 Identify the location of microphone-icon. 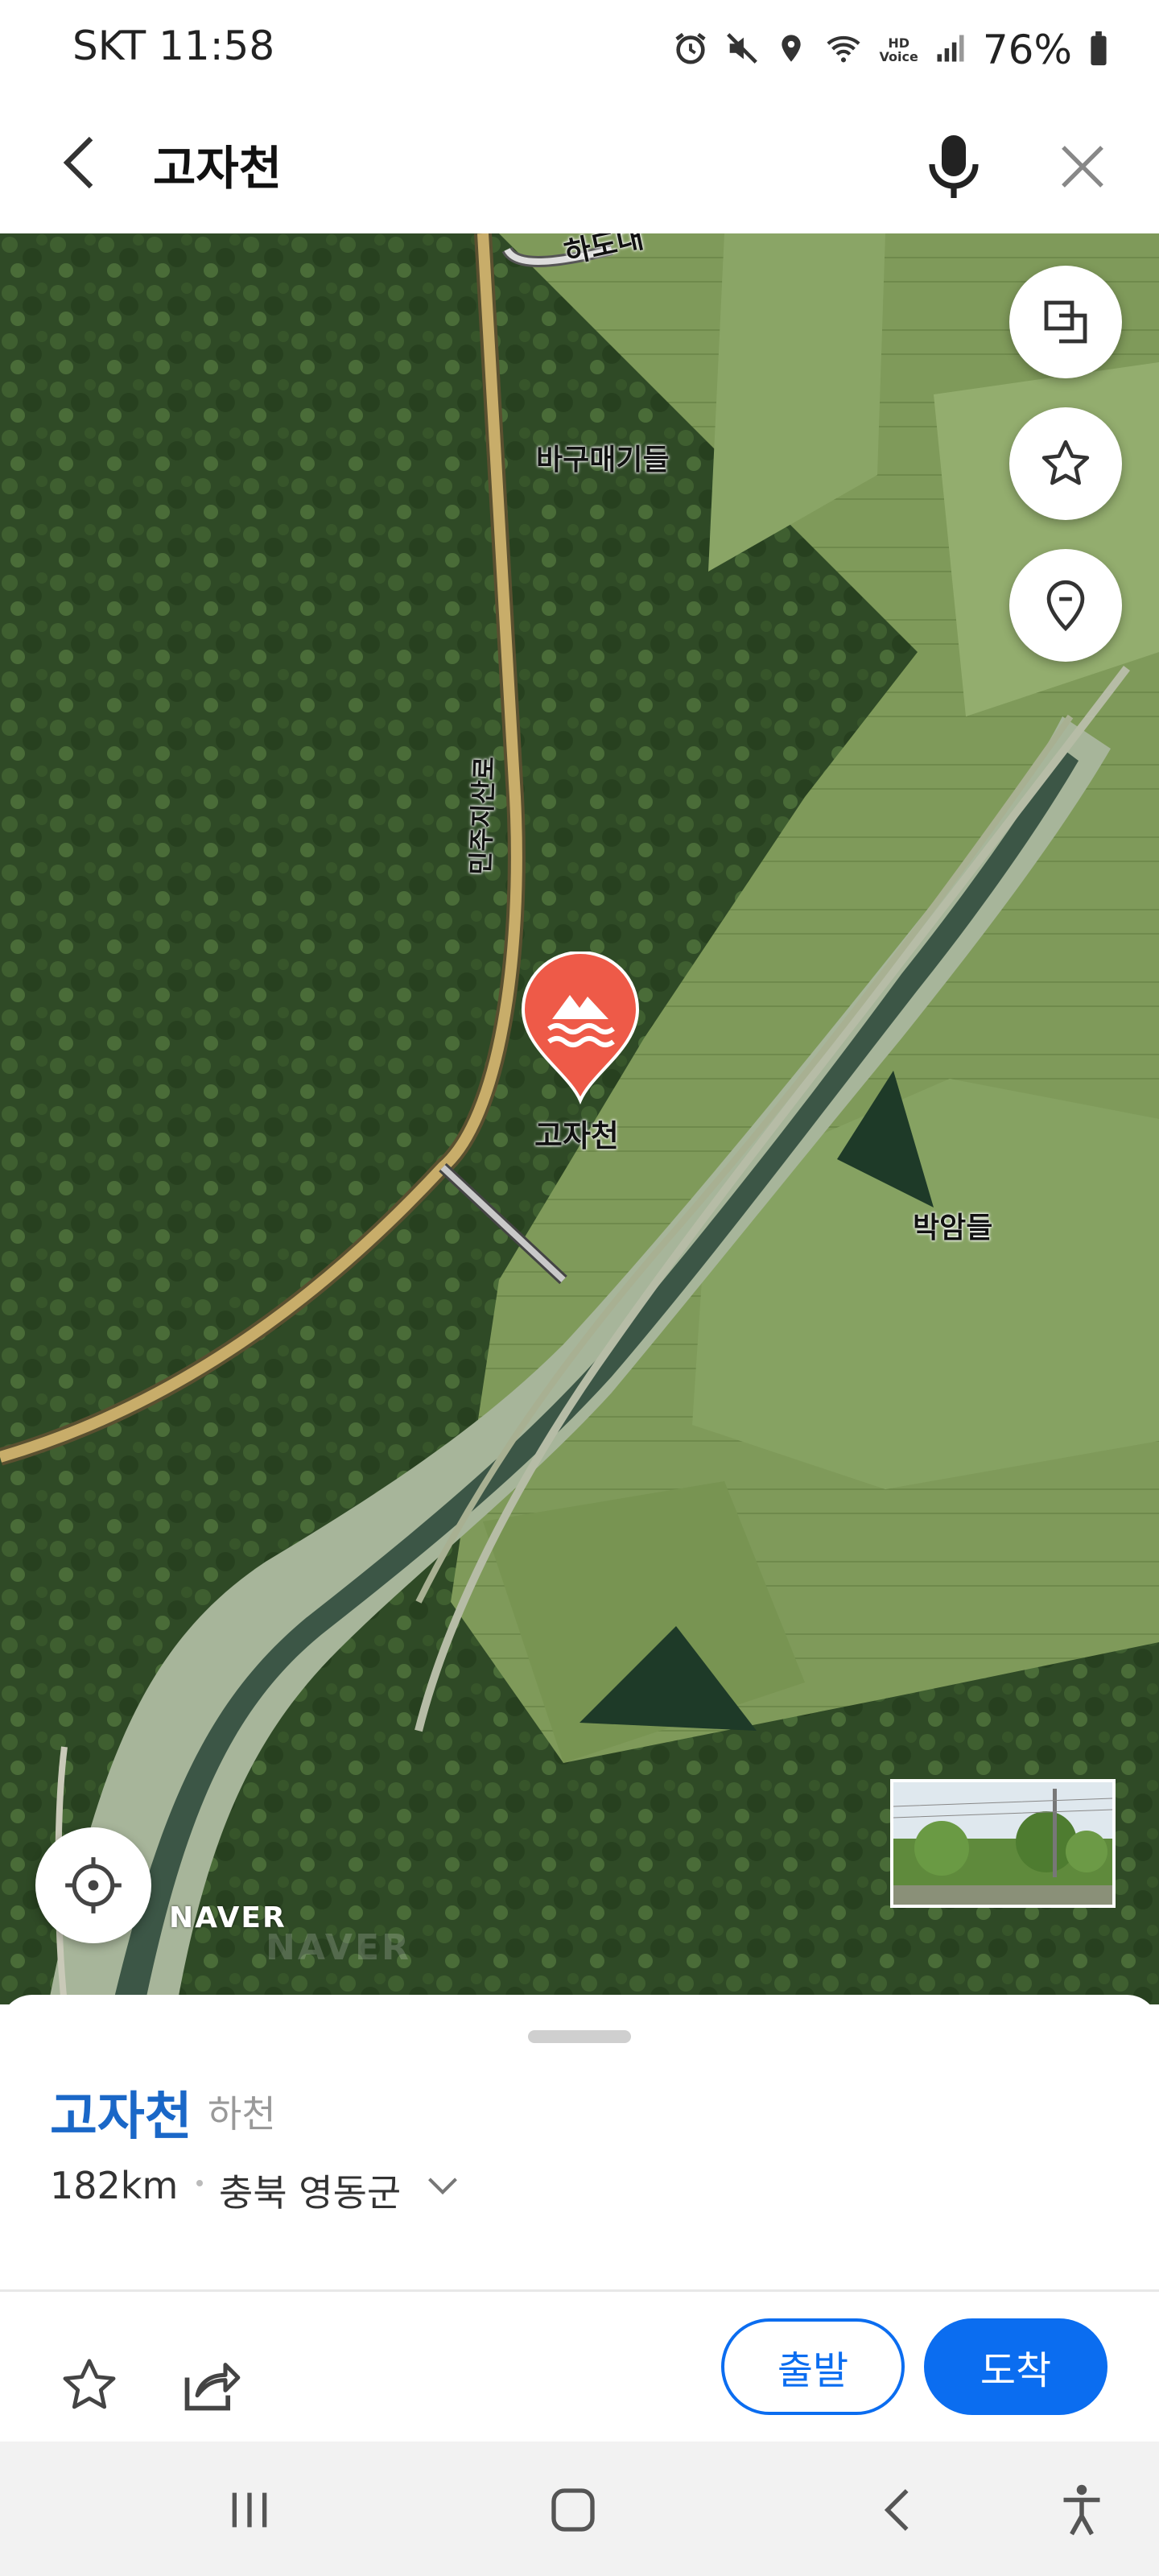
(954, 166).